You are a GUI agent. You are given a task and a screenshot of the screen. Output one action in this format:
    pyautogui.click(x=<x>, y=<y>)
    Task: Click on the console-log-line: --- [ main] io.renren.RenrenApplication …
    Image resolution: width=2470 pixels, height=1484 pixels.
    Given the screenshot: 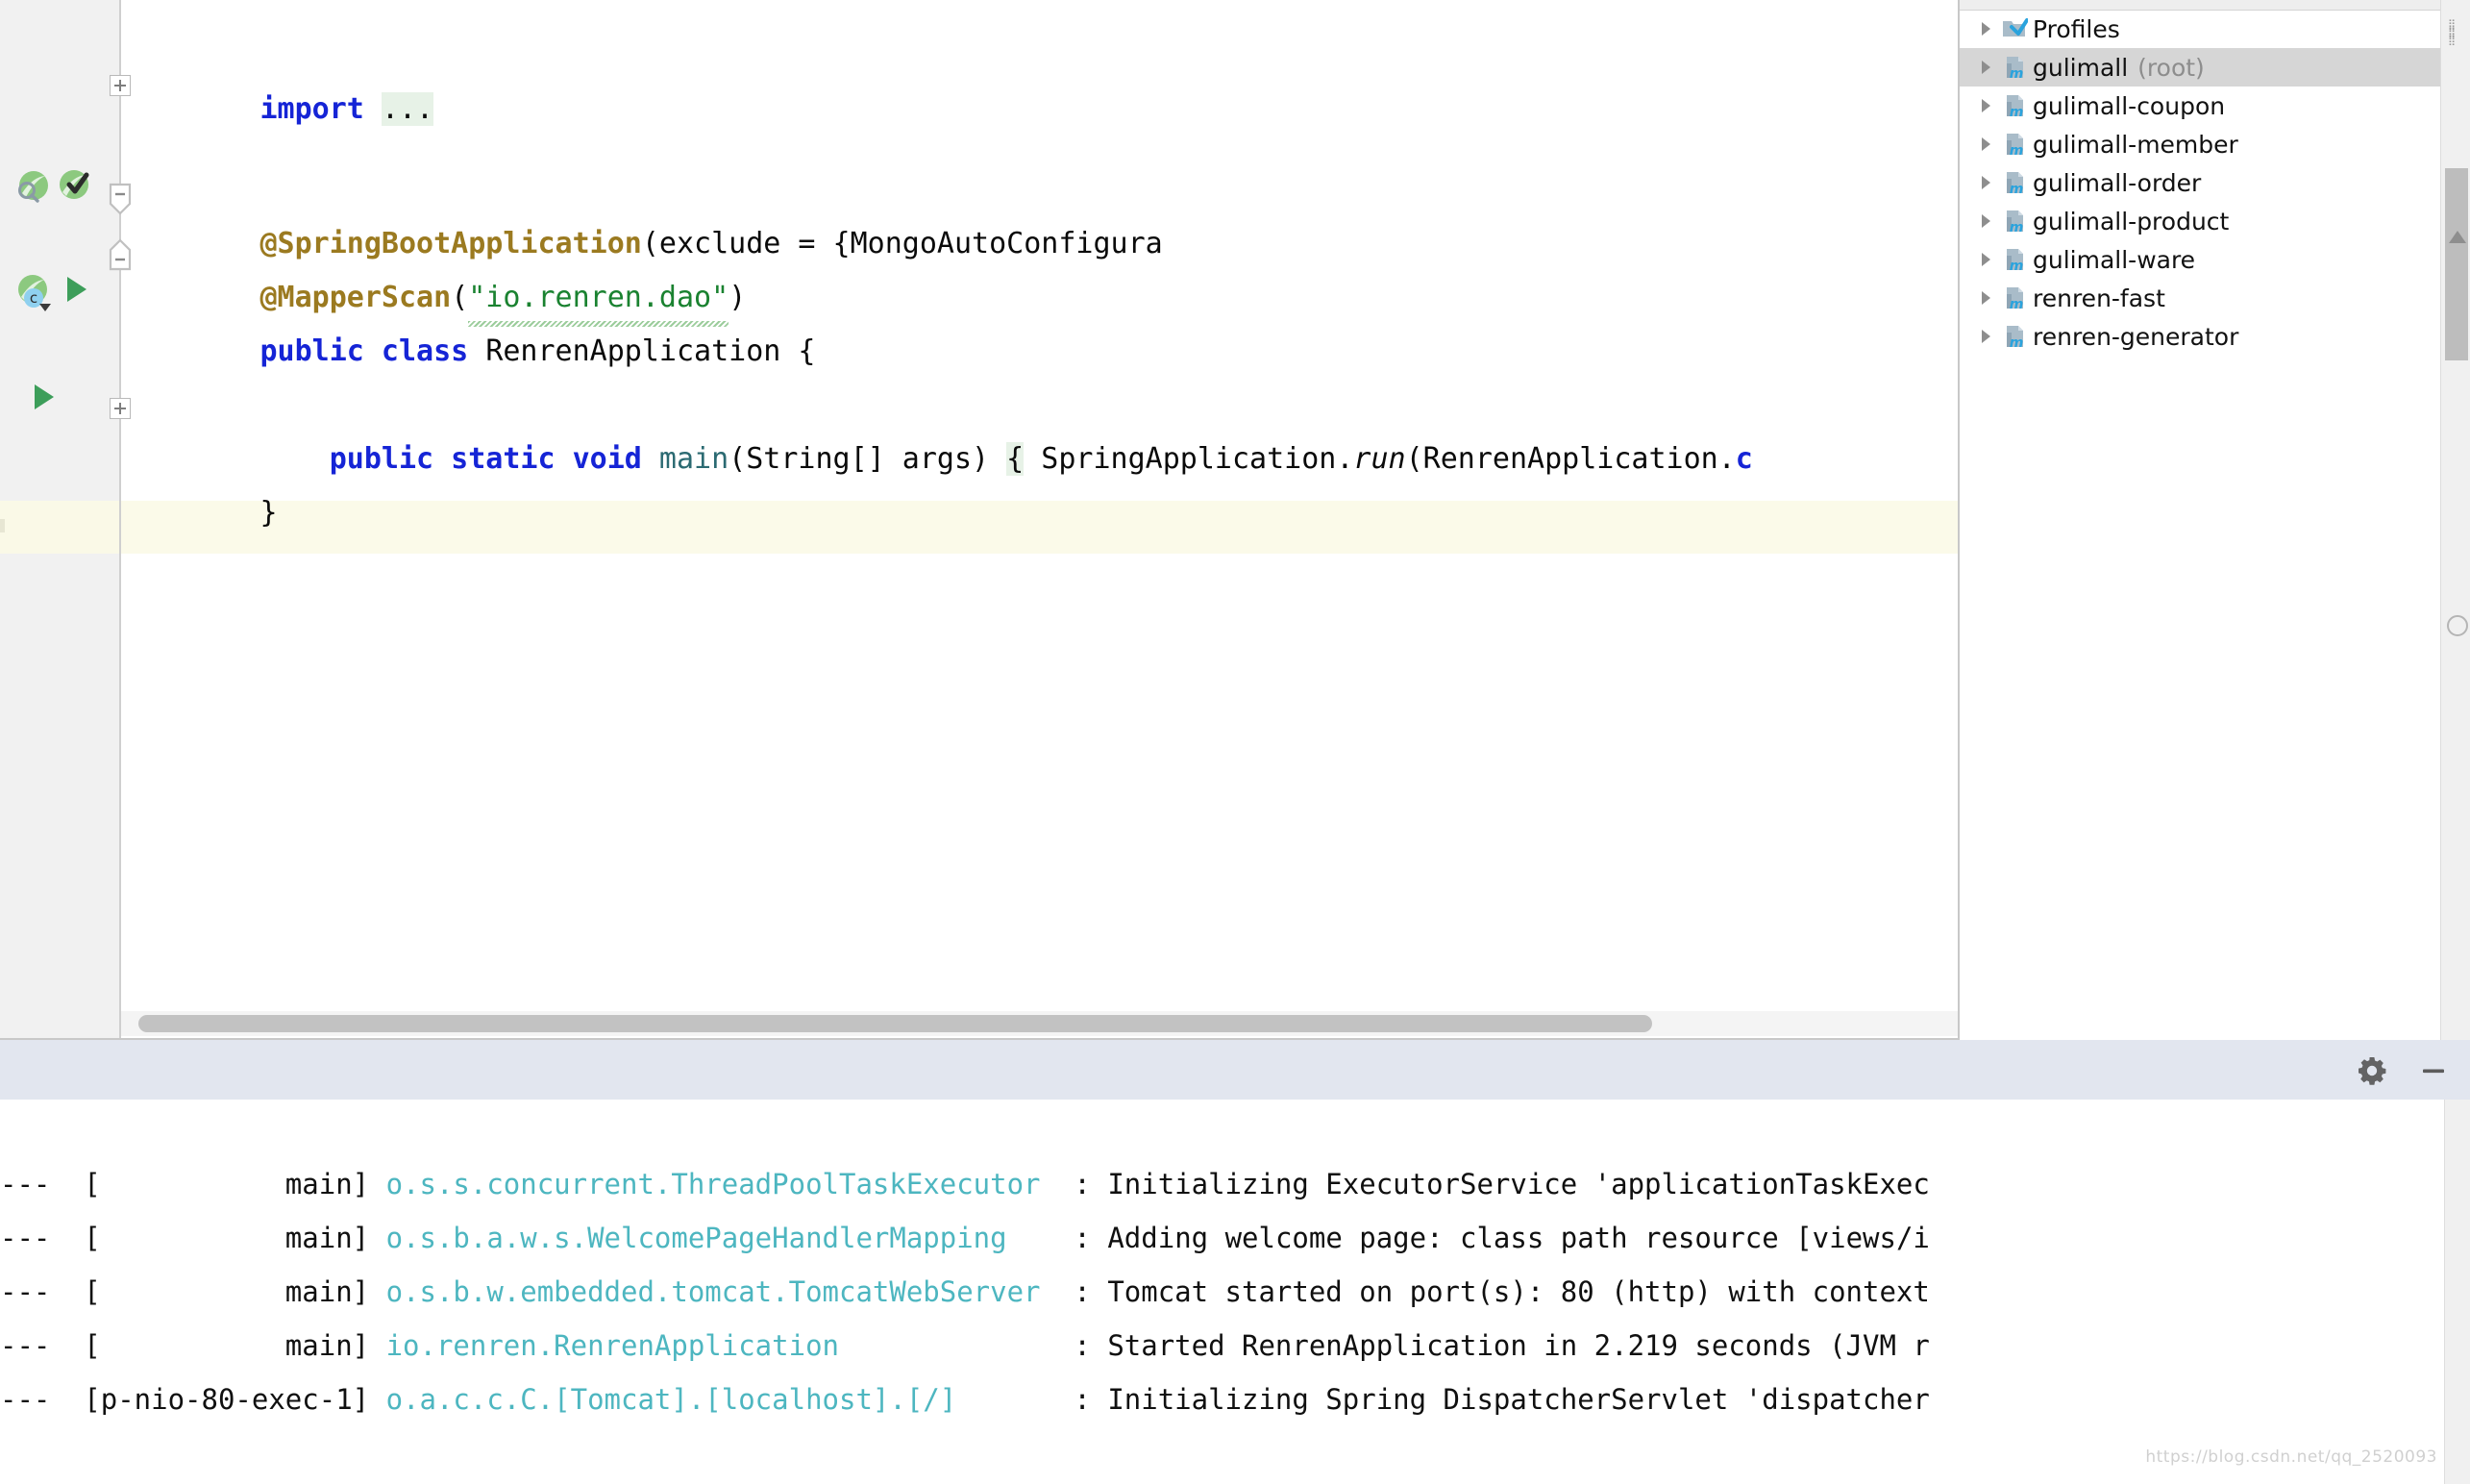 What is the action you would take?
    pyautogui.click(x=965, y=1346)
    